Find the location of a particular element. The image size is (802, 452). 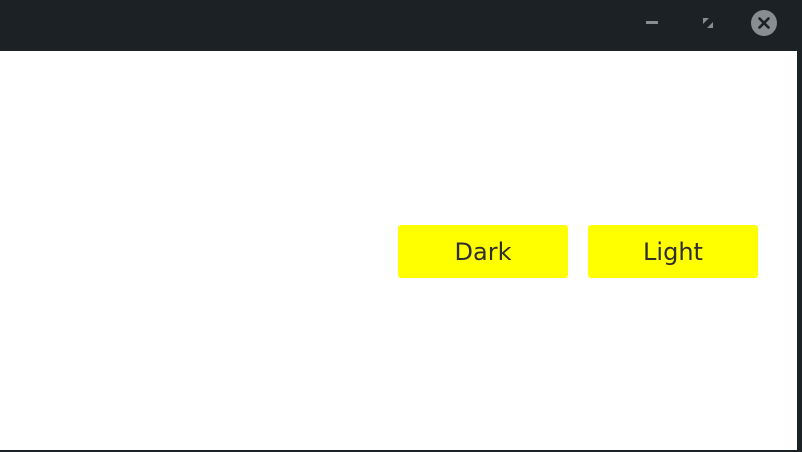

minimize-icon is located at coordinates (652, 22).